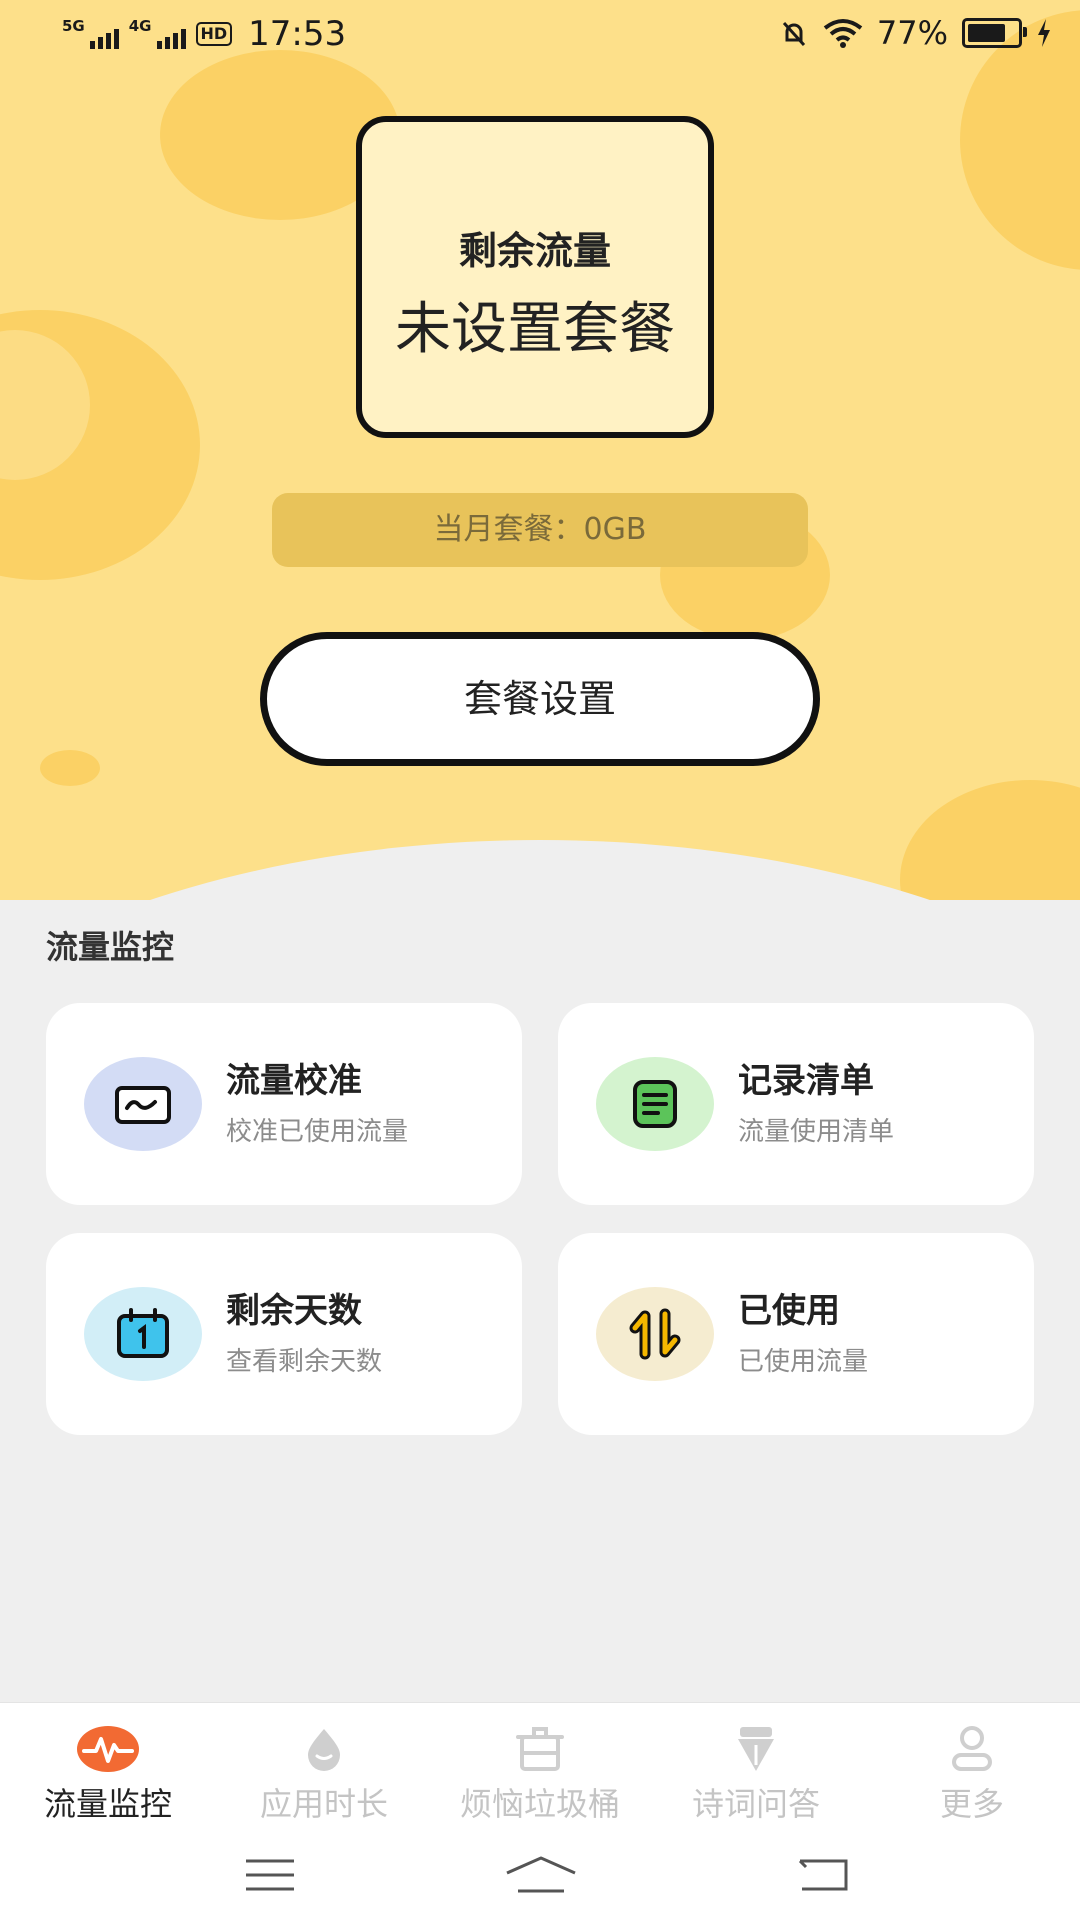  I want to click on battery-percent: 77%, so click(912, 33).